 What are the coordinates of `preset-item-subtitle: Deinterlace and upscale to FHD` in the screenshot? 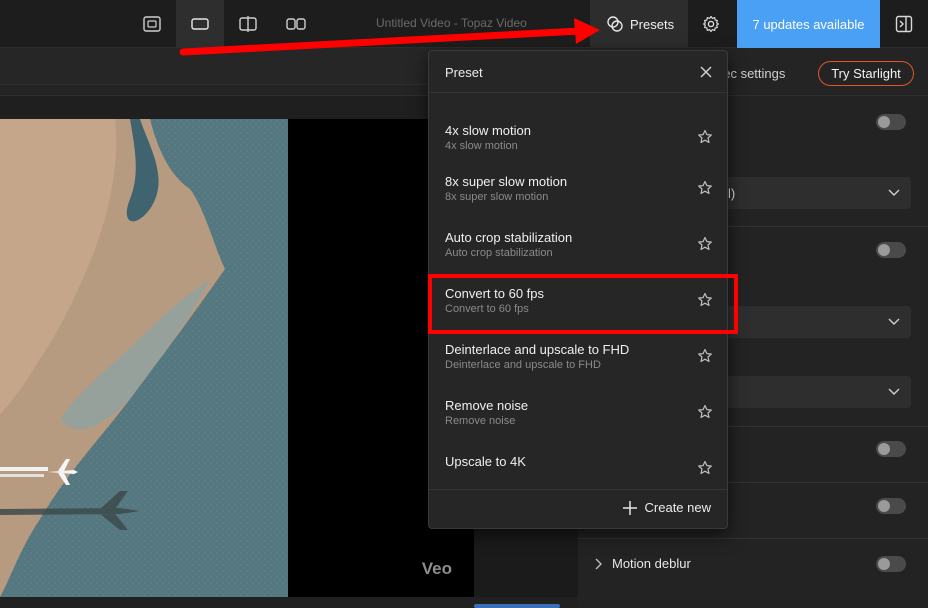 It's located at (523, 365).